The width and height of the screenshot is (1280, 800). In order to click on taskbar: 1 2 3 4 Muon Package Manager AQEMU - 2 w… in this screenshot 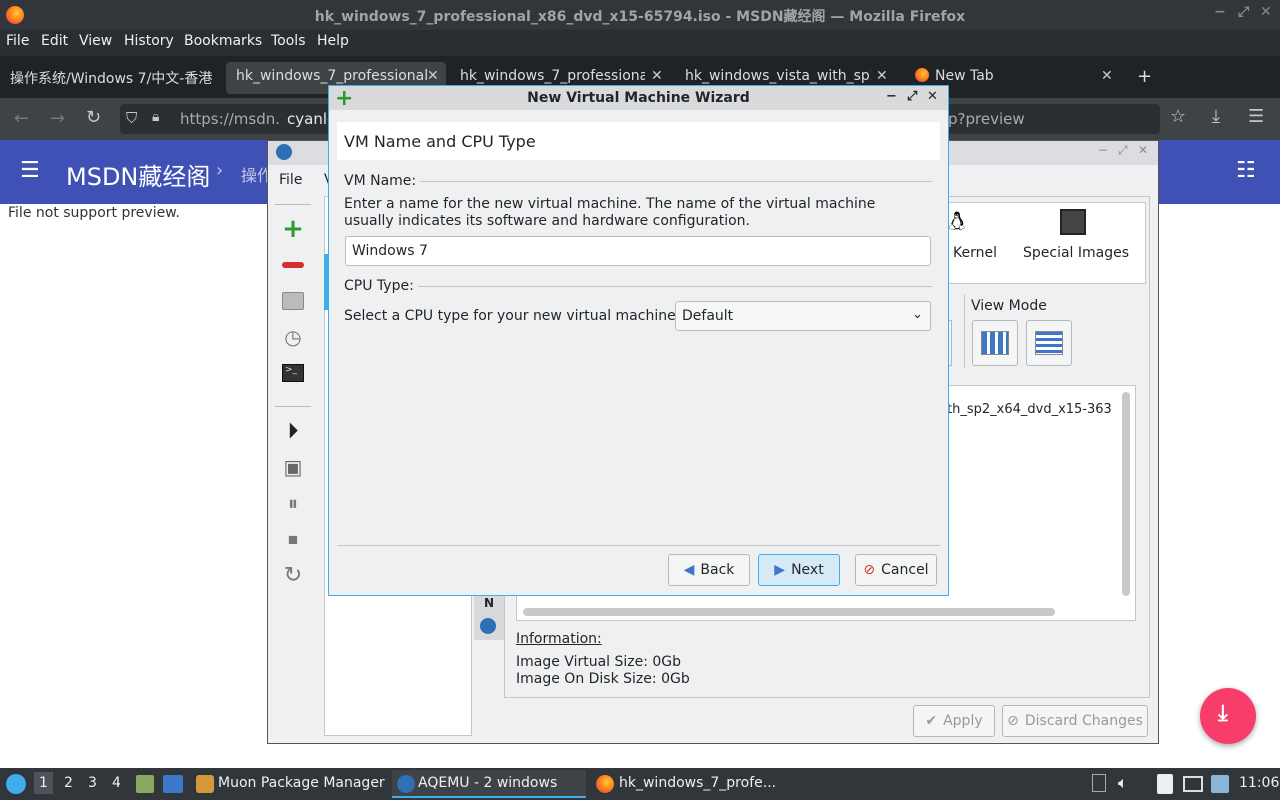, I will do `click(640, 784)`.